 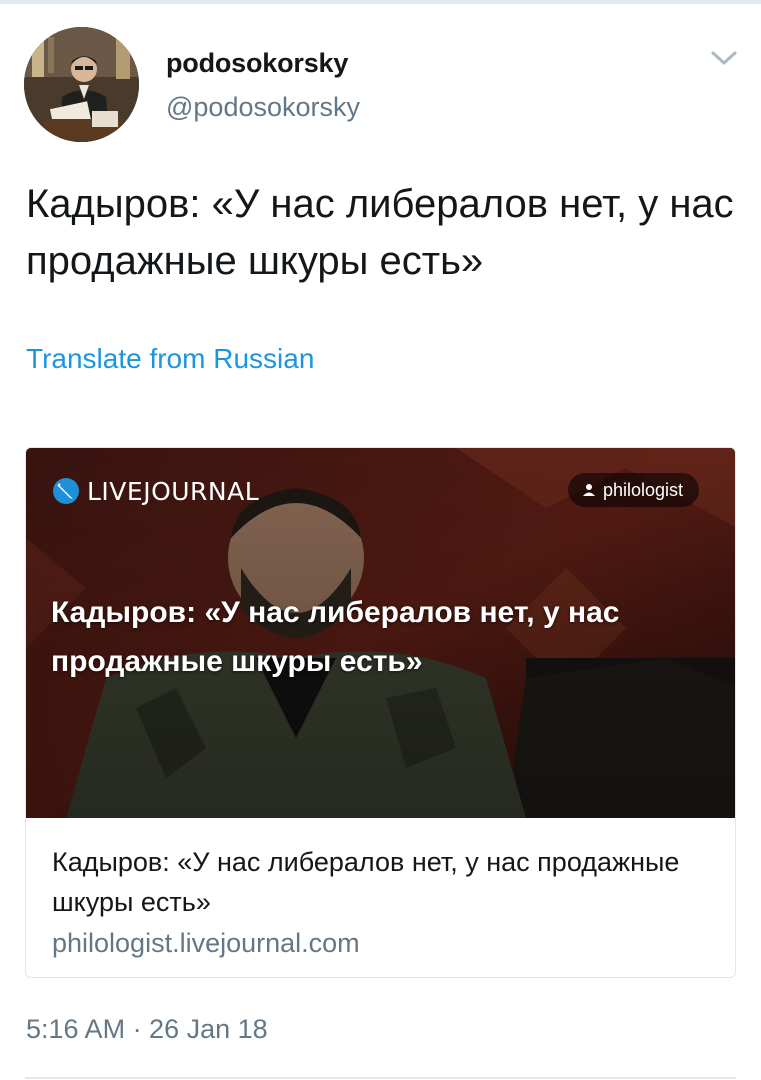 What do you see at coordinates (643, 489) in the screenshot?
I see `livejournal-username: philologist` at bounding box center [643, 489].